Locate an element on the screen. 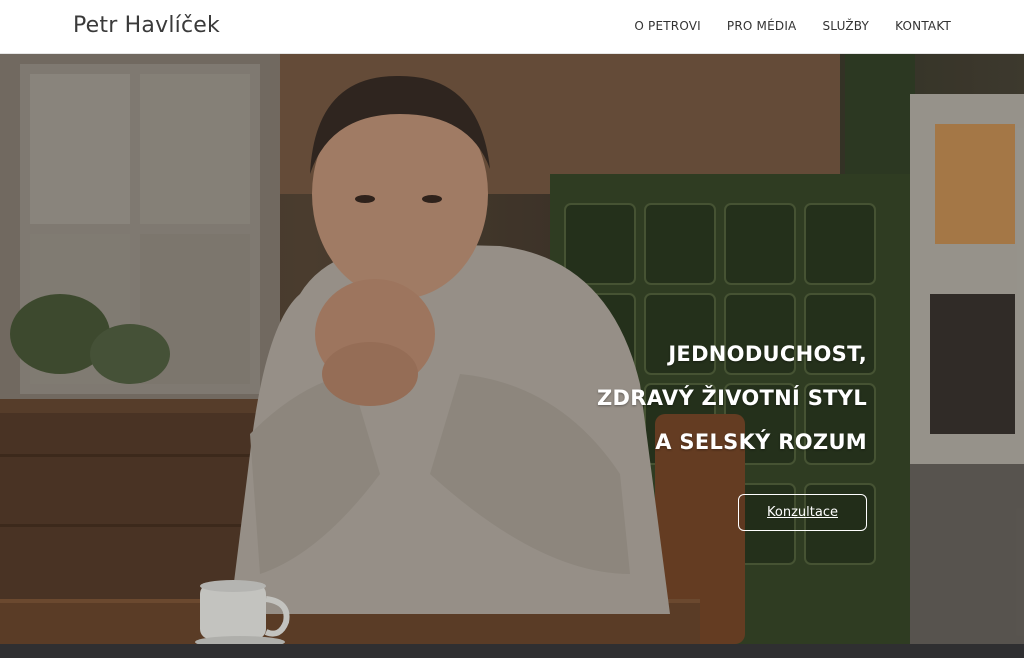 This screenshot has width=1024, height=658. nav-item-kontakt: KONTAKT is located at coordinates (923, 26).